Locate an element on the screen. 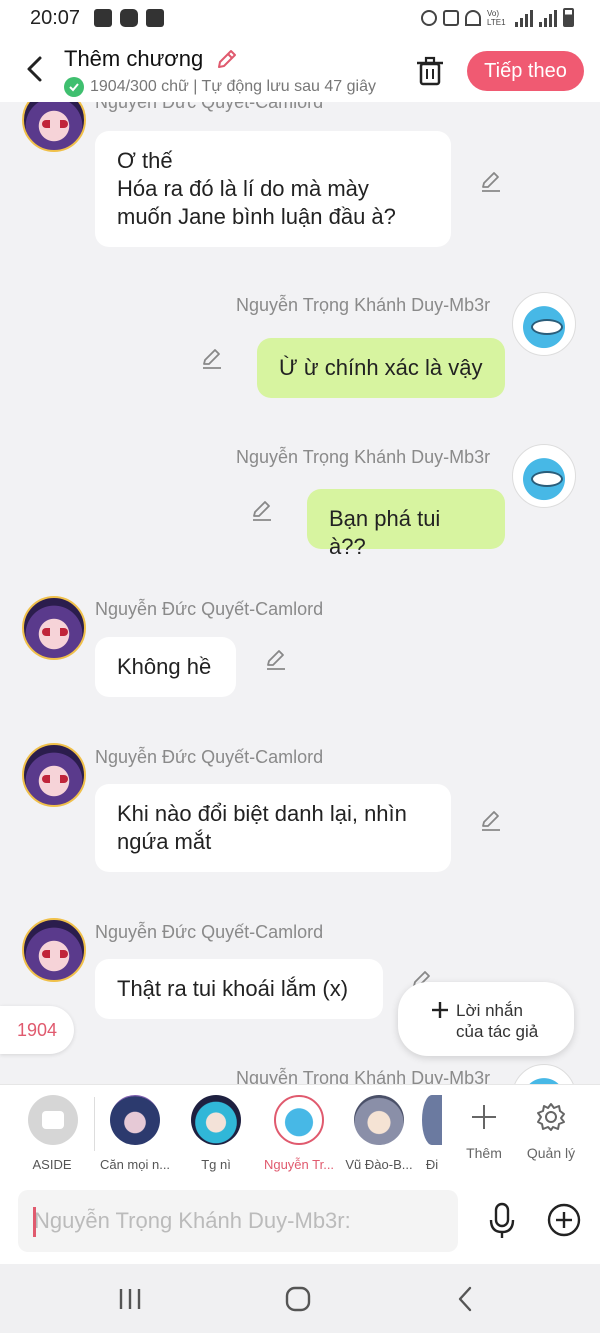 This screenshot has height=1333, width=600. wifi-icon is located at coordinates (473, 17).